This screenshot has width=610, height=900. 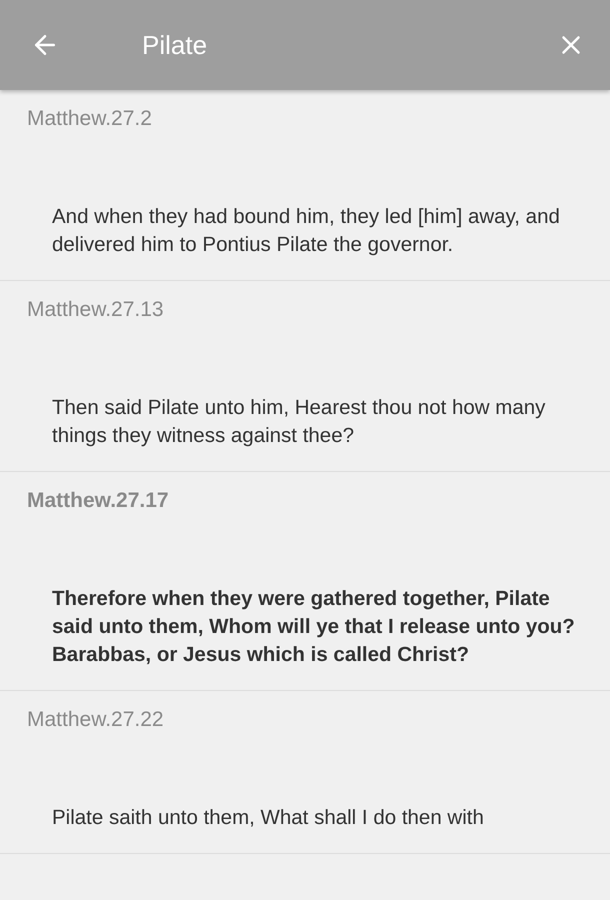 I want to click on verse-text: Therefore when they were gathered together, Pilate said unto them, Whom will ye that I release unto you? Barabbas, or Jesus which is called Christ?, so click(x=290, y=627).